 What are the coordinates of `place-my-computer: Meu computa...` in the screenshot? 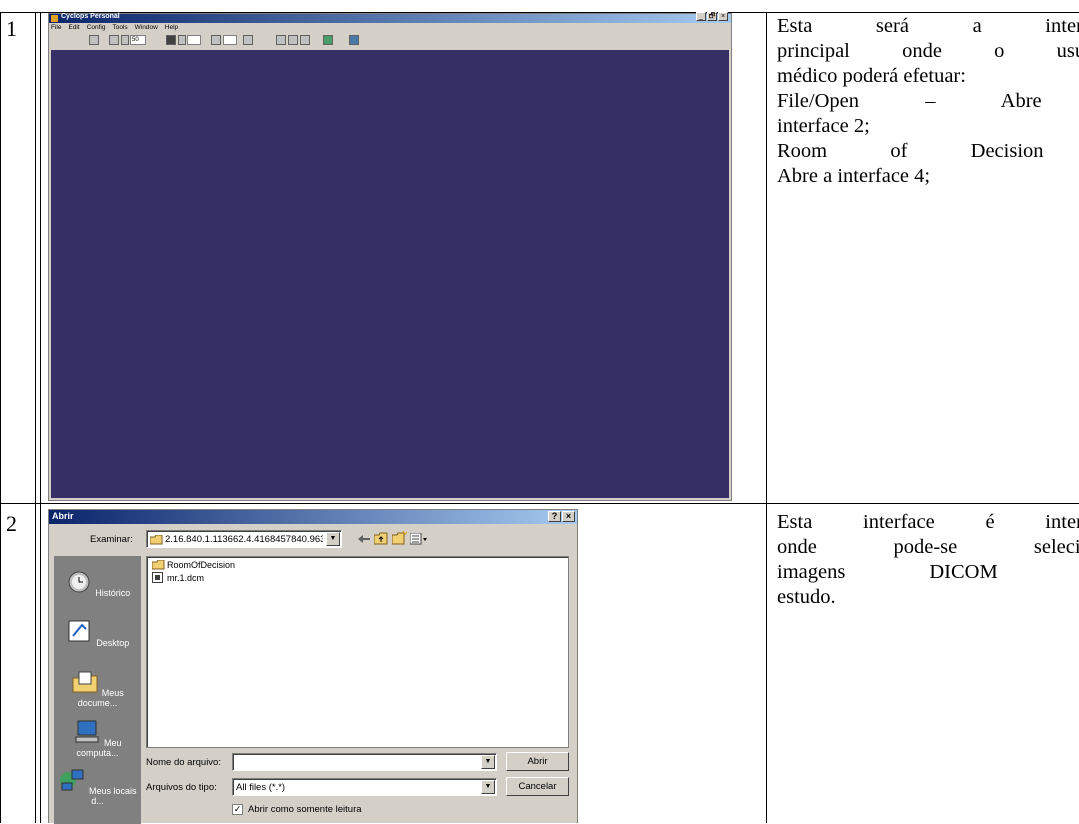 It's located at (97, 739).